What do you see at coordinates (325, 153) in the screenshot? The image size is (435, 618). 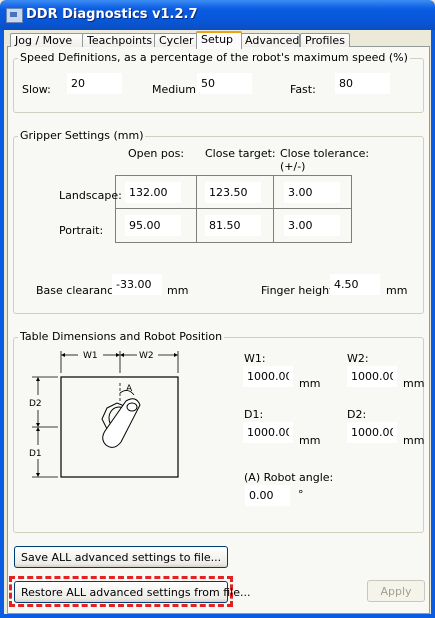 I see `close-tolerance-header: Close tolerance:` at bounding box center [325, 153].